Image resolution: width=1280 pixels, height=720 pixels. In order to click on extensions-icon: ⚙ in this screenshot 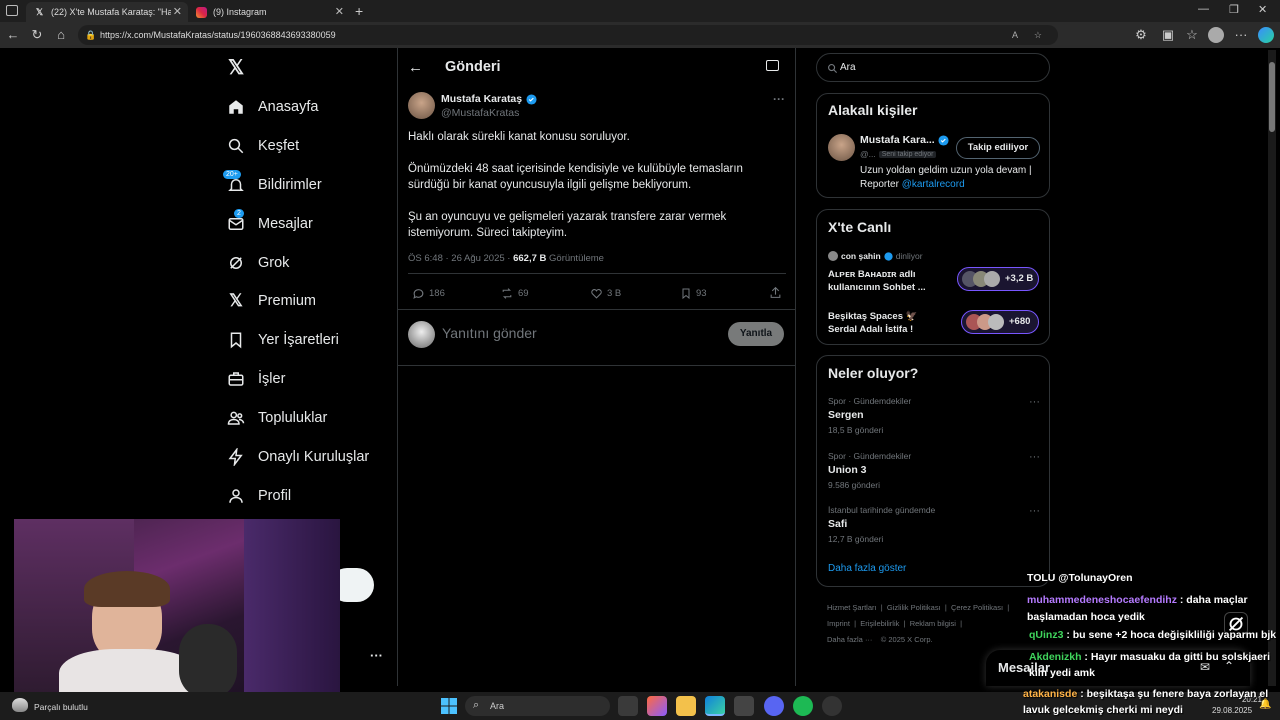, I will do `click(1141, 35)`.